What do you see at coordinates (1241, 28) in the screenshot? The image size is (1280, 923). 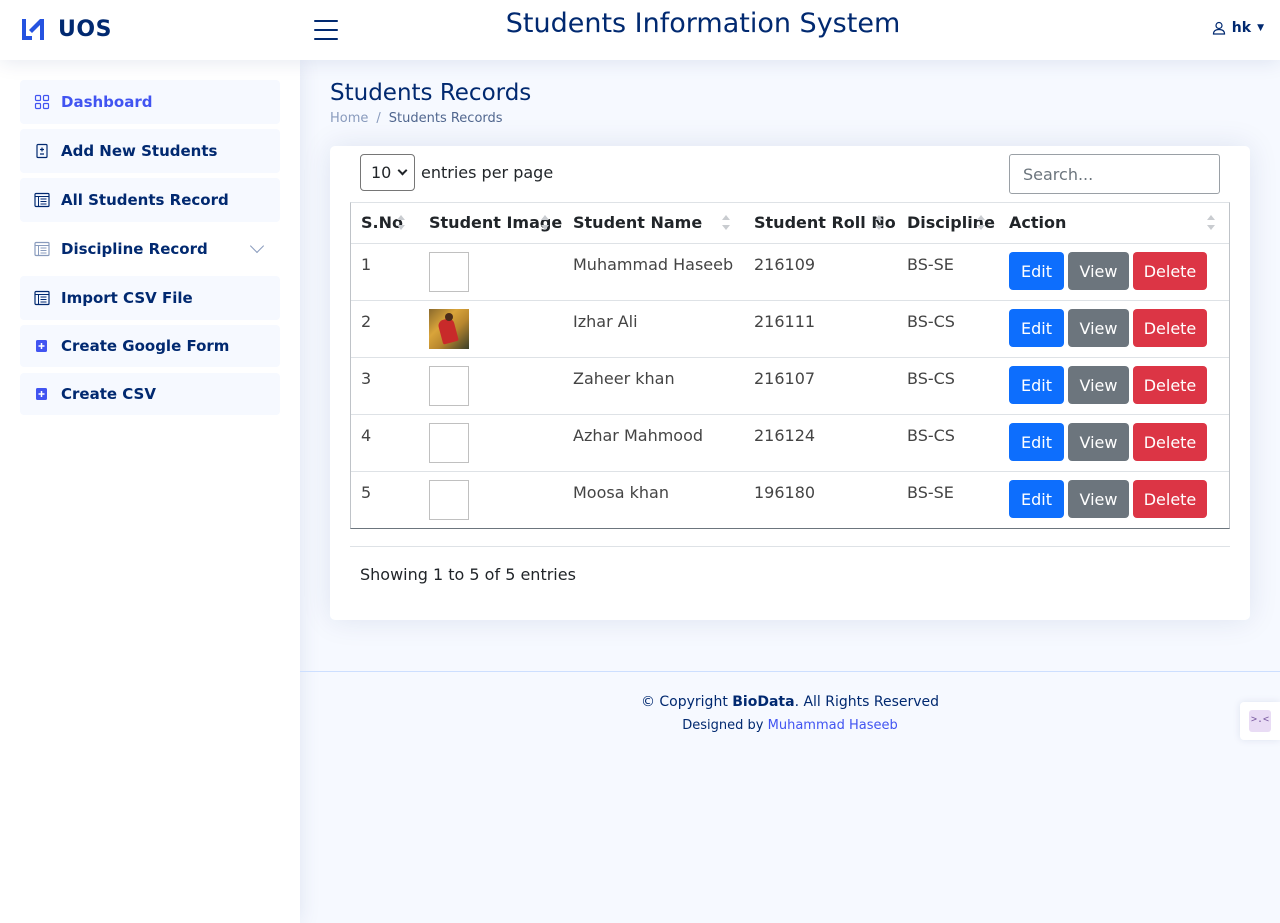 I see `user-name: hk` at bounding box center [1241, 28].